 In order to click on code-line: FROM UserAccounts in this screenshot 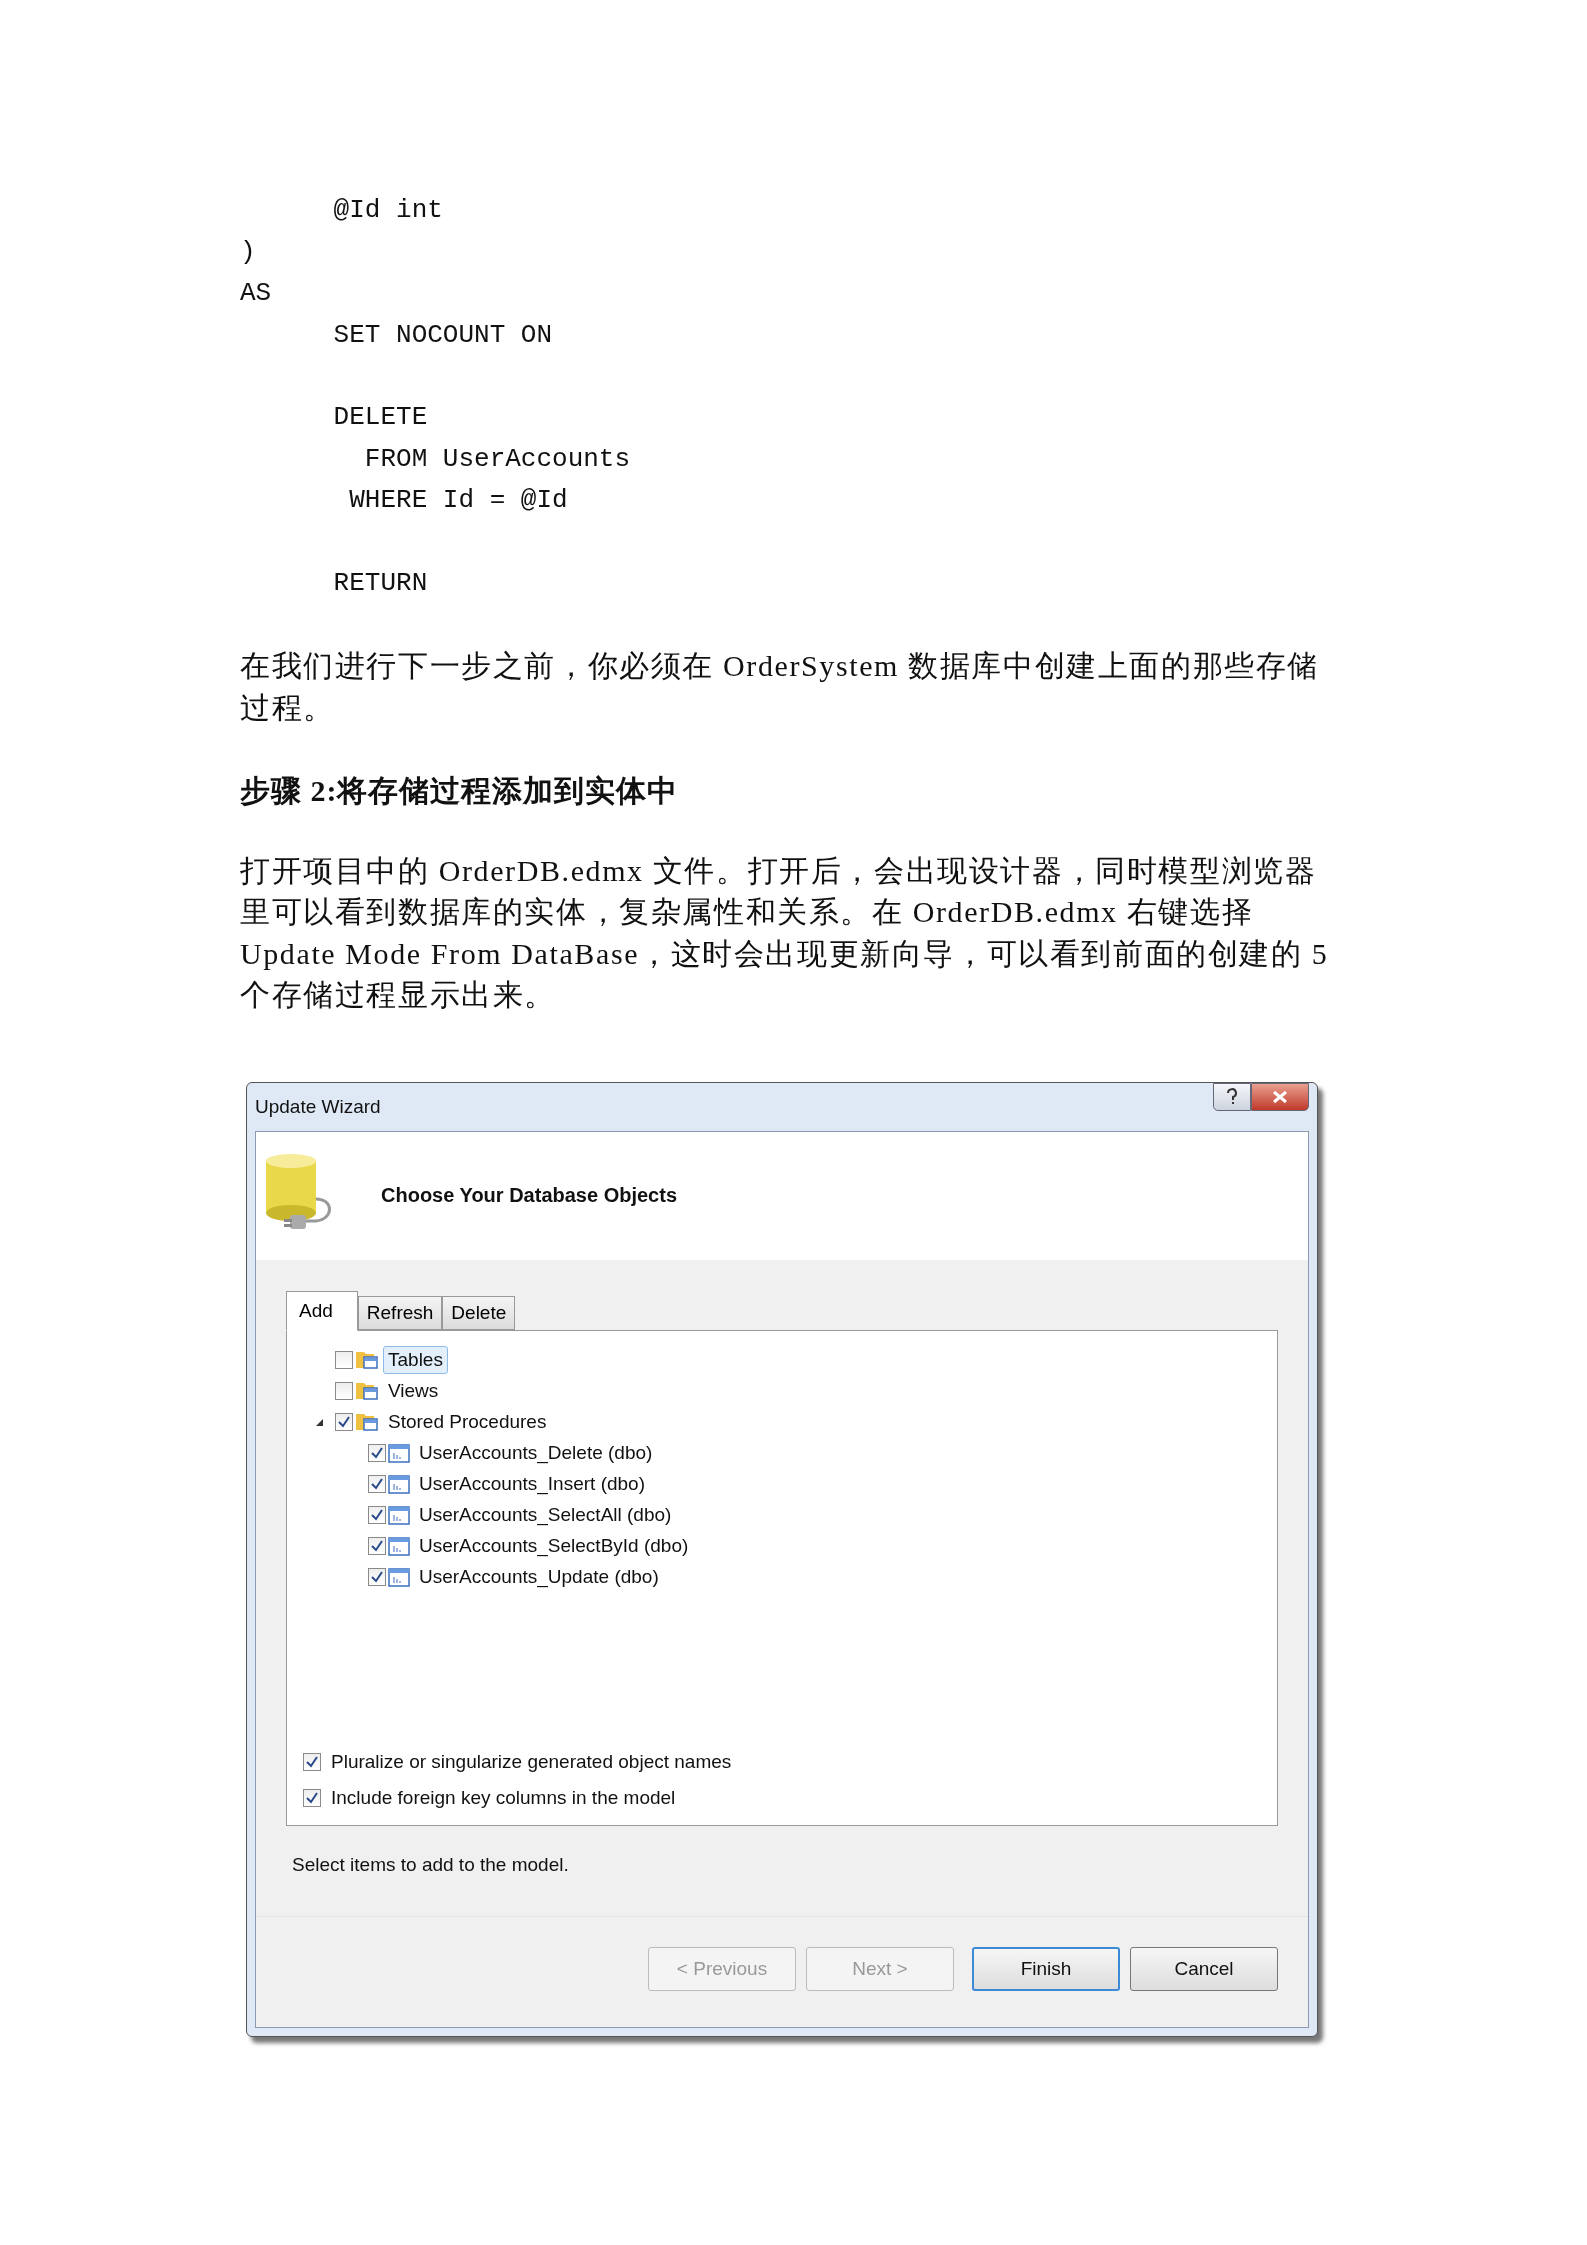, I will do `click(497, 459)`.